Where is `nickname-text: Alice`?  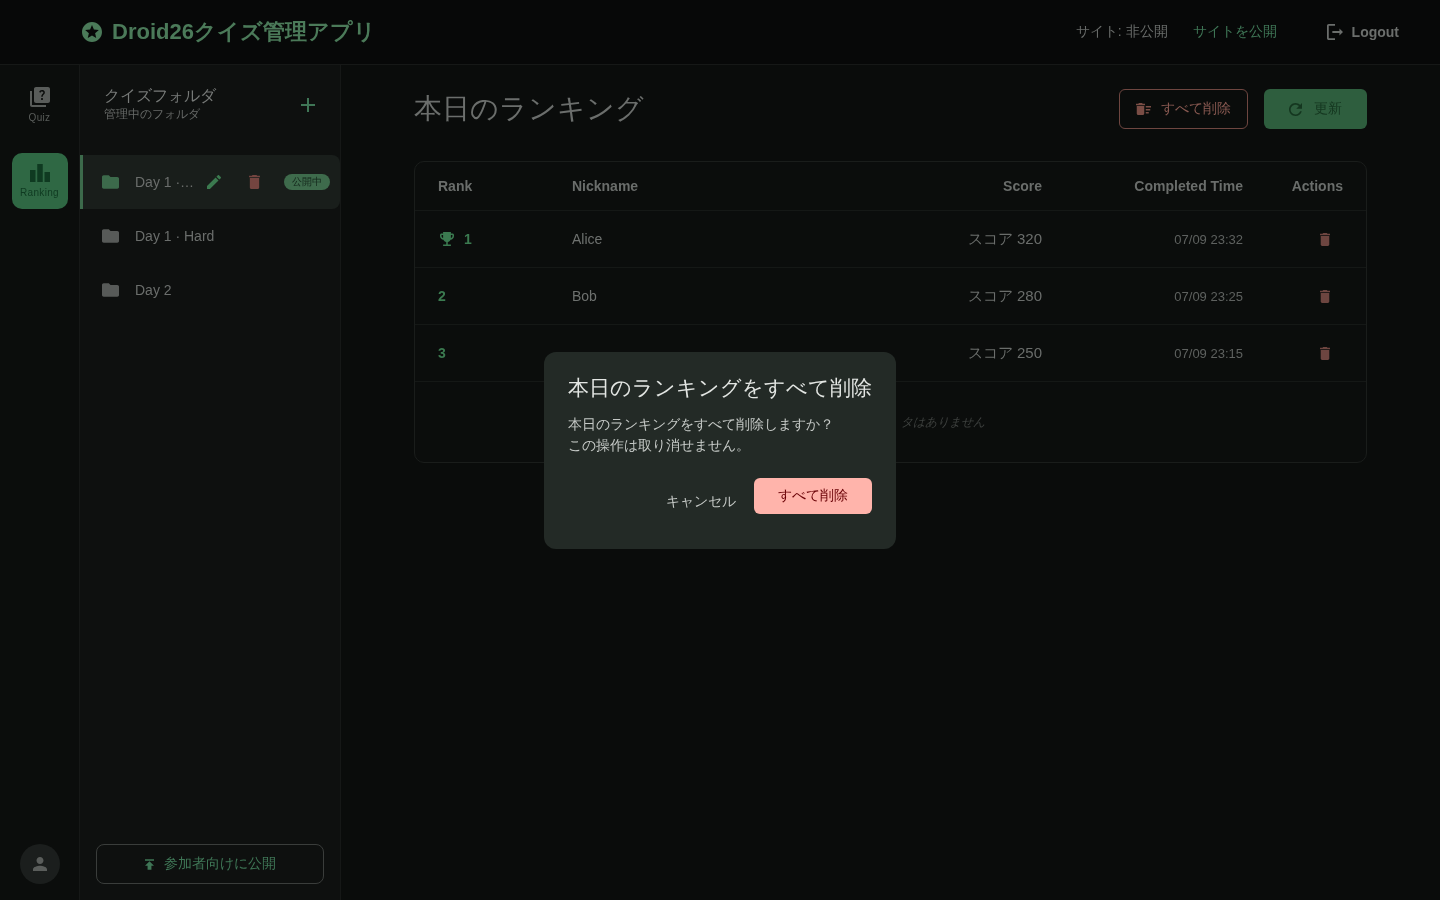 nickname-text: Alice is located at coordinates (587, 239).